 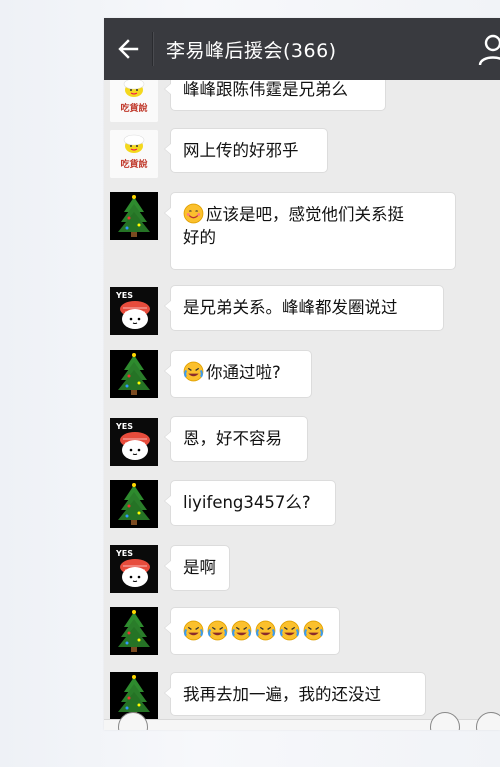 What do you see at coordinates (282, 694) in the screenshot?
I see `message-text: 我再去加一遍，我的还没过` at bounding box center [282, 694].